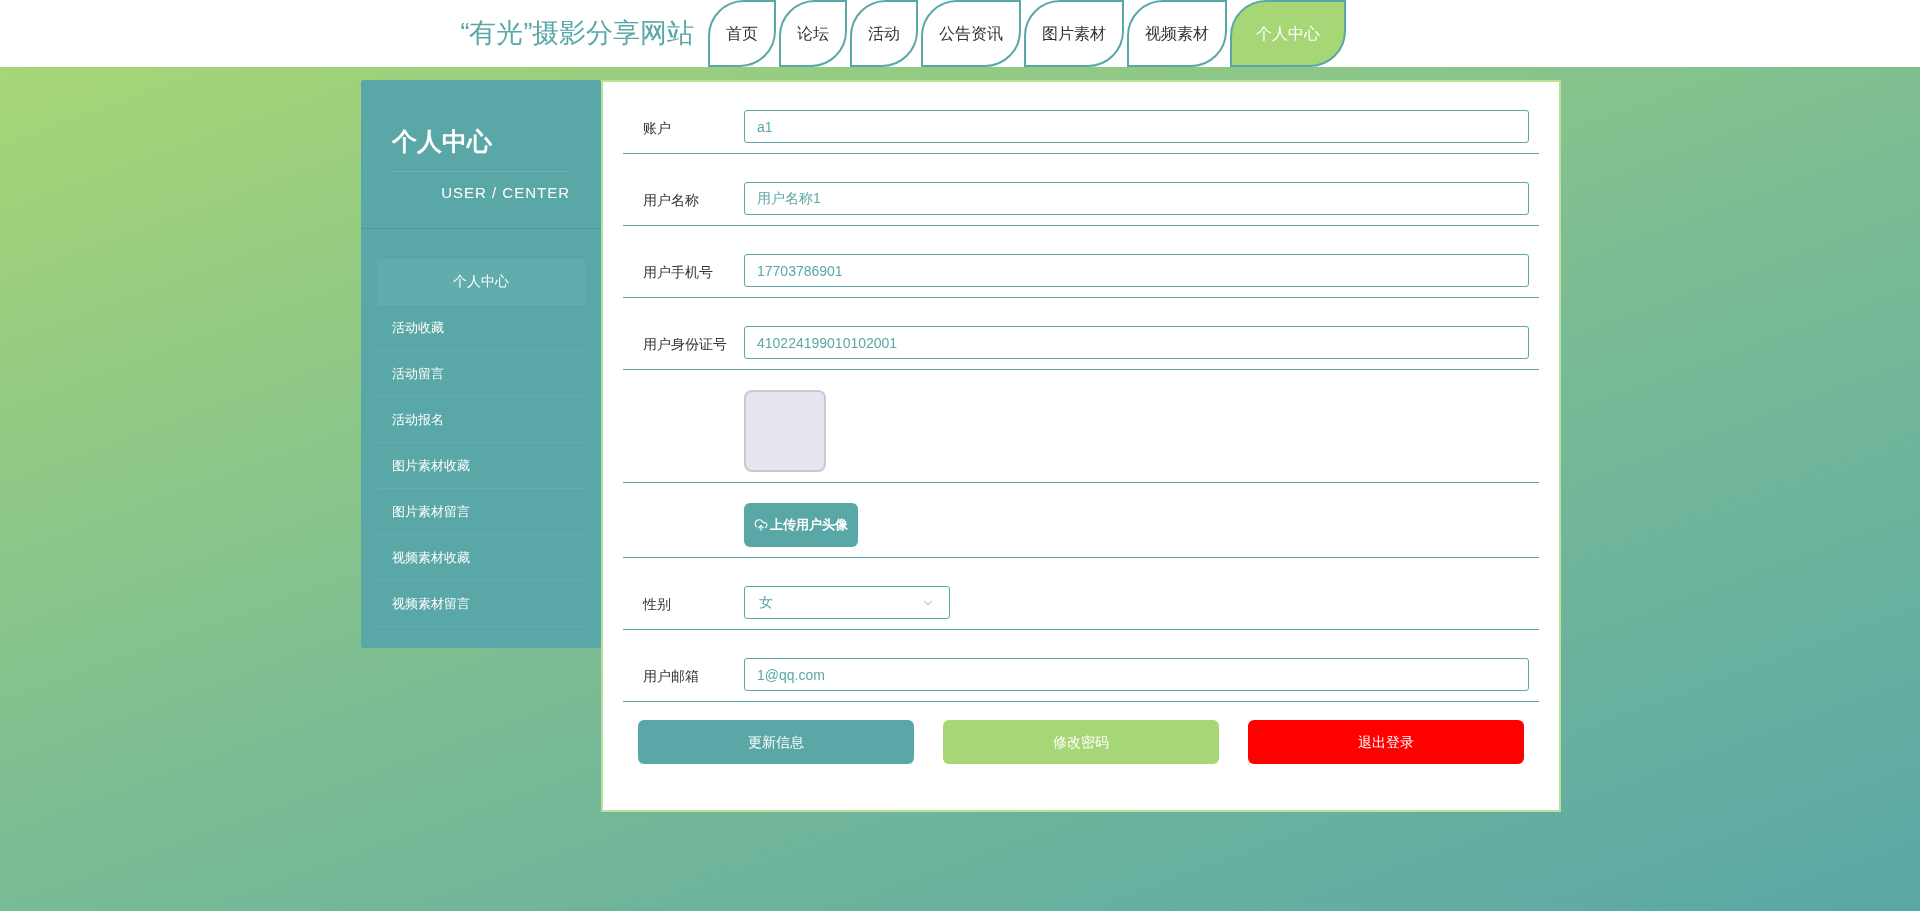  Describe the element at coordinates (1177, 33) in the screenshot. I see `nav-tab: 视频素材` at that location.